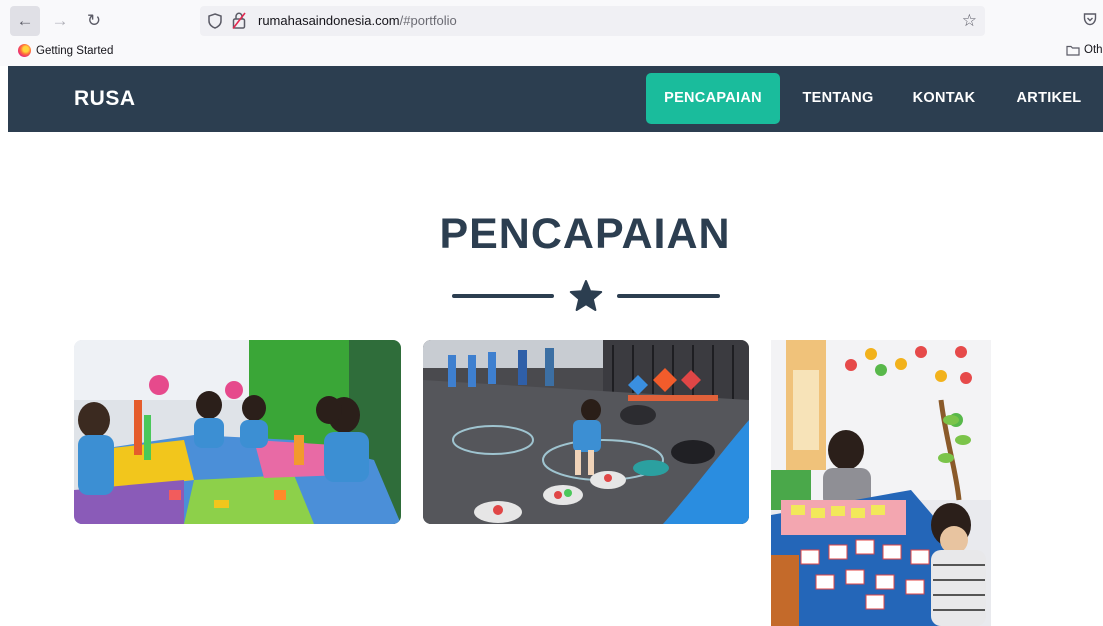 This screenshot has height=626, width=1103. What do you see at coordinates (713, 98) in the screenshot?
I see `nav-link-pencapaian: PENCAPAIAN` at bounding box center [713, 98].